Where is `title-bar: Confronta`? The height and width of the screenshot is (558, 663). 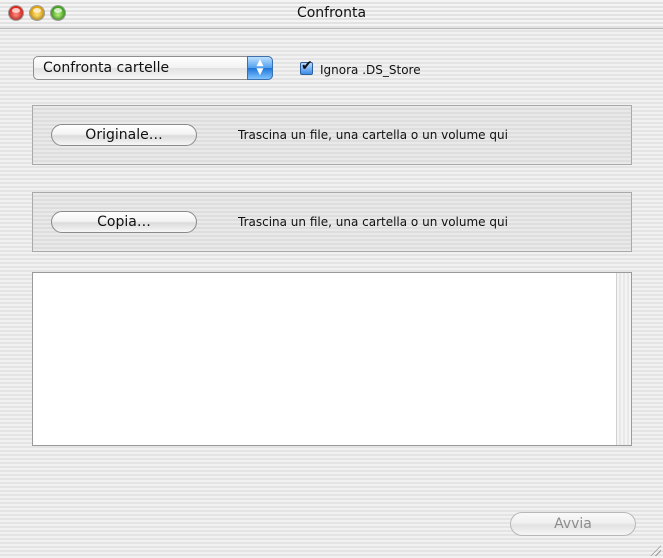 title-bar: Confronta is located at coordinates (331, 14).